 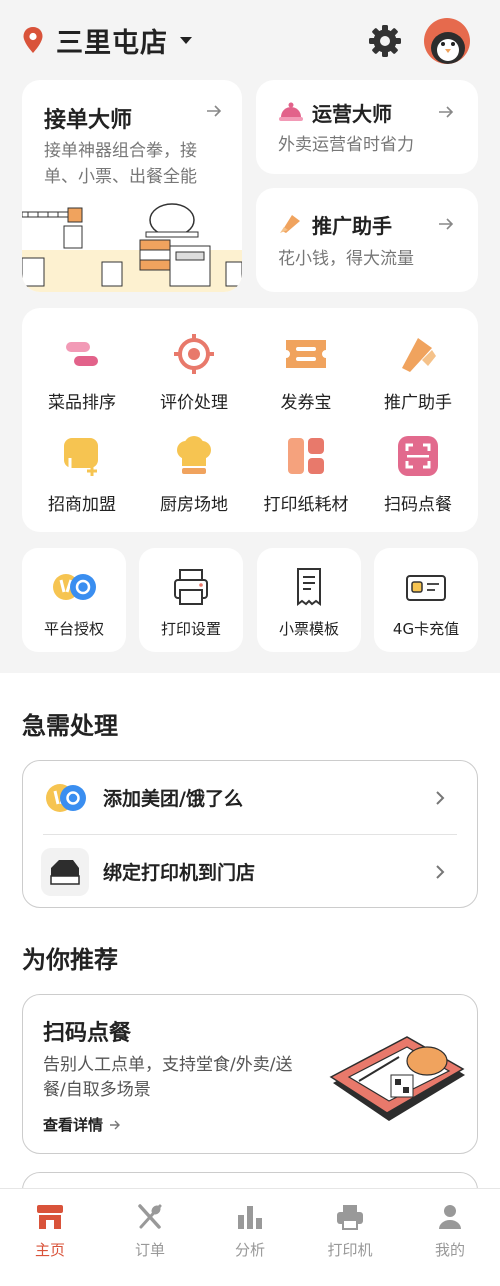 What do you see at coordinates (88, 120) in the screenshot?
I see `master-card-title: 接单大师` at bounding box center [88, 120].